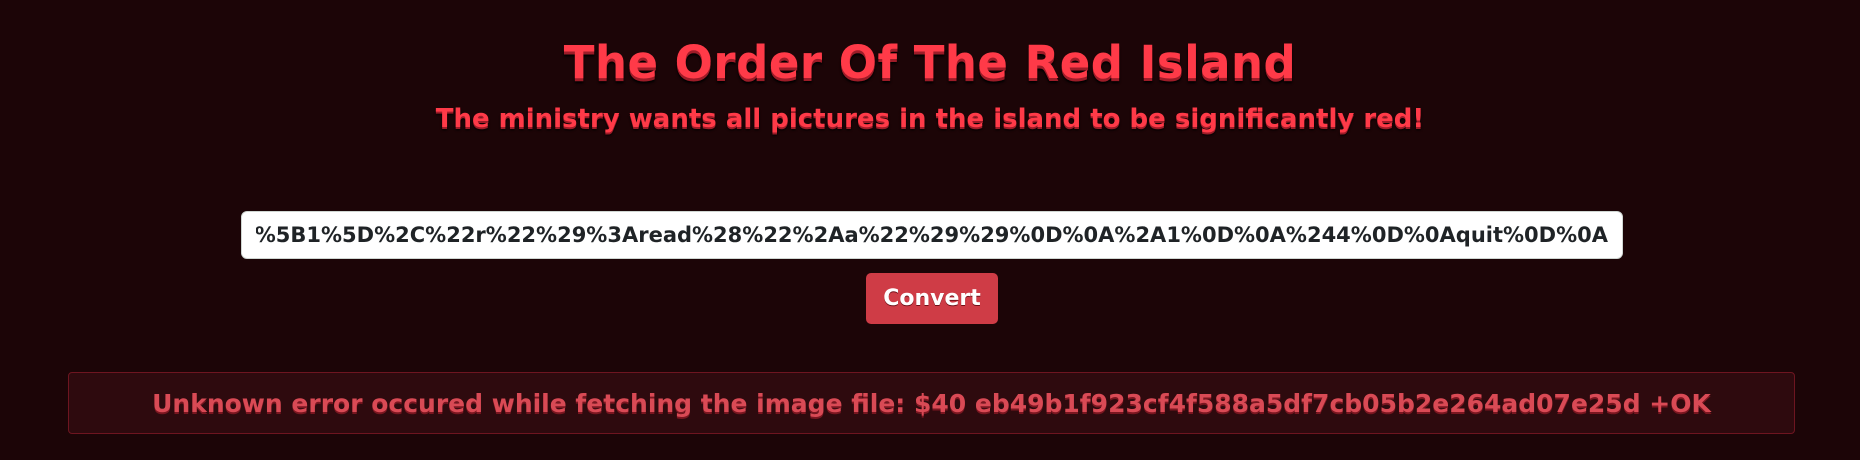 This screenshot has width=1860, height=460. Describe the element at coordinates (932, 298) in the screenshot. I see `convert-button: Convert` at that location.